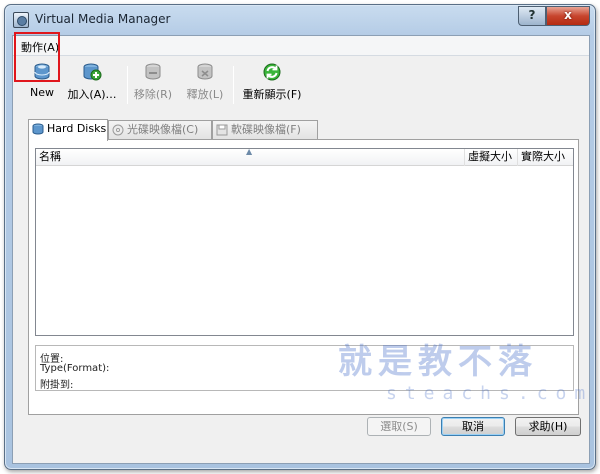  I want to click on release-button: 釋放(L), so click(205, 85).